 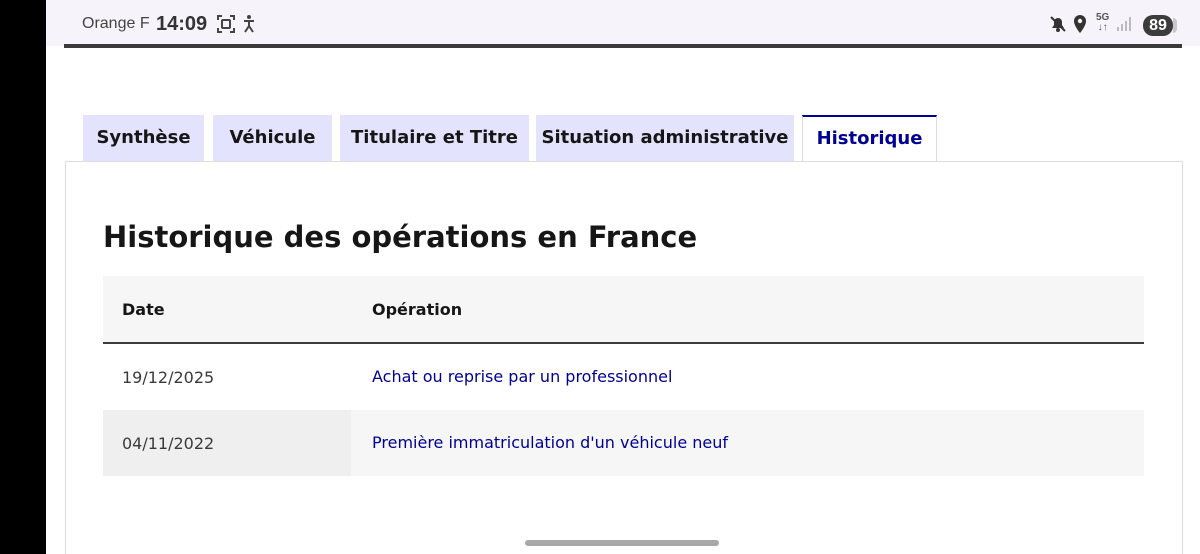 I want to click on tab-vehicule: Véhicule, so click(x=272, y=138).